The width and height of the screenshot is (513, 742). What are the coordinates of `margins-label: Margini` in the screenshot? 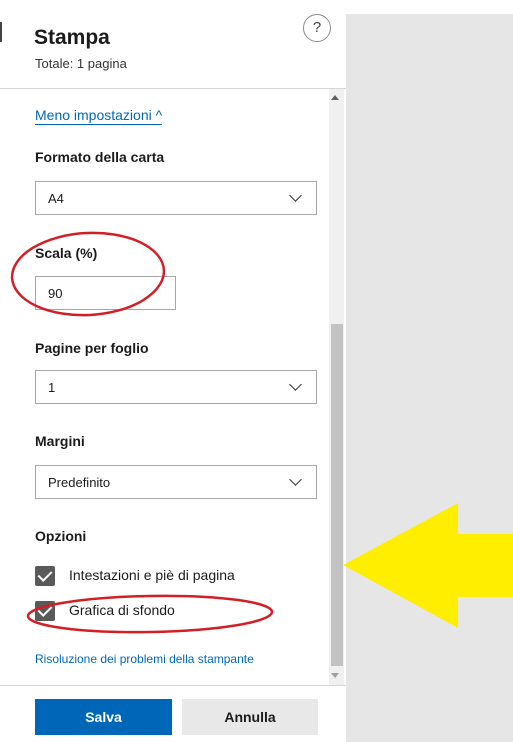 It's located at (60, 441).